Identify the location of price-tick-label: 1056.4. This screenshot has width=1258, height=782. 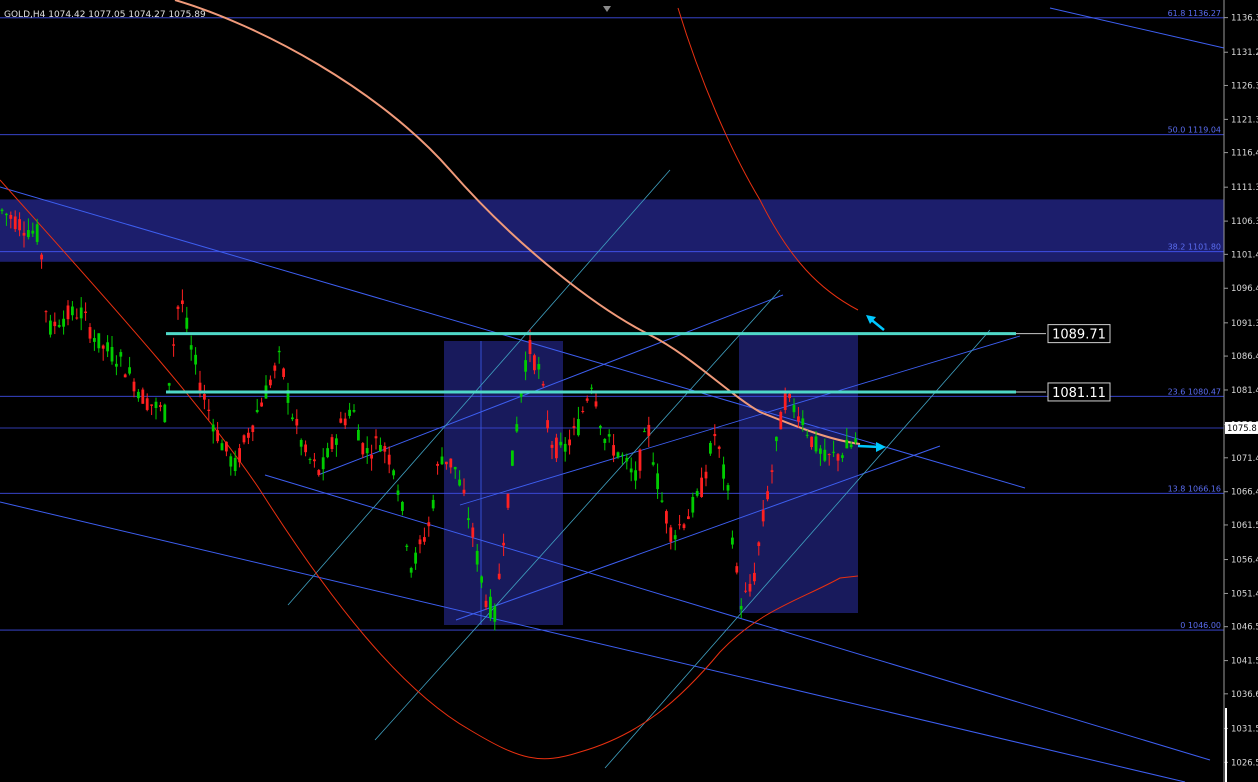
(1244, 561).